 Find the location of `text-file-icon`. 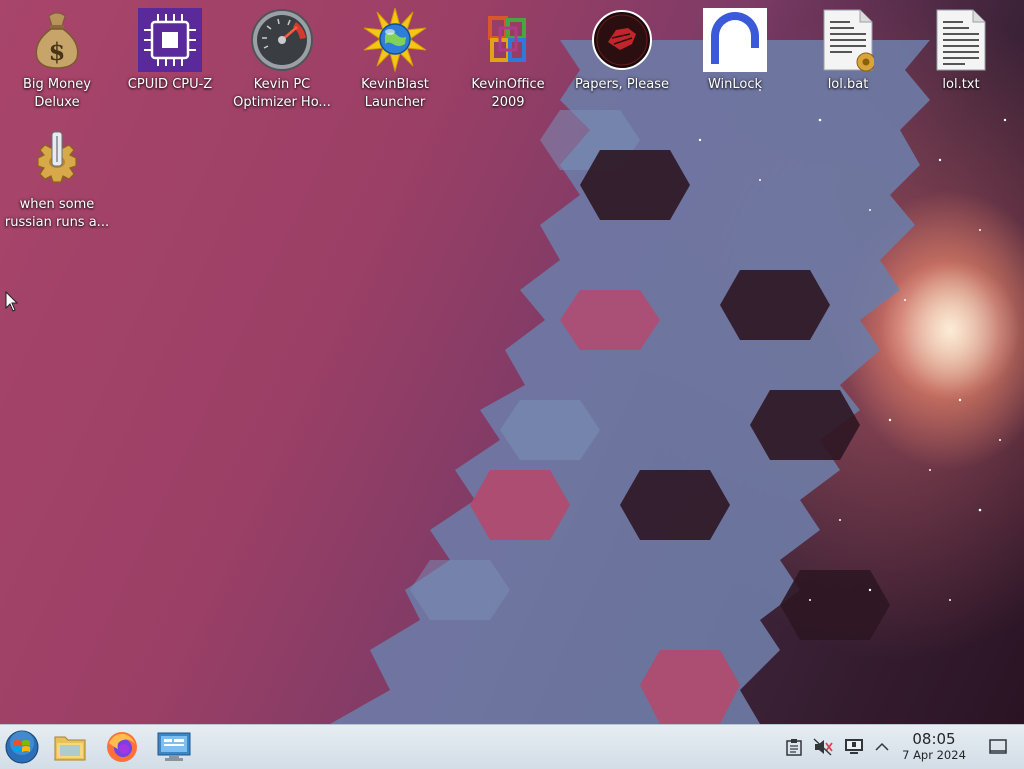

text-file-icon is located at coordinates (961, 40).